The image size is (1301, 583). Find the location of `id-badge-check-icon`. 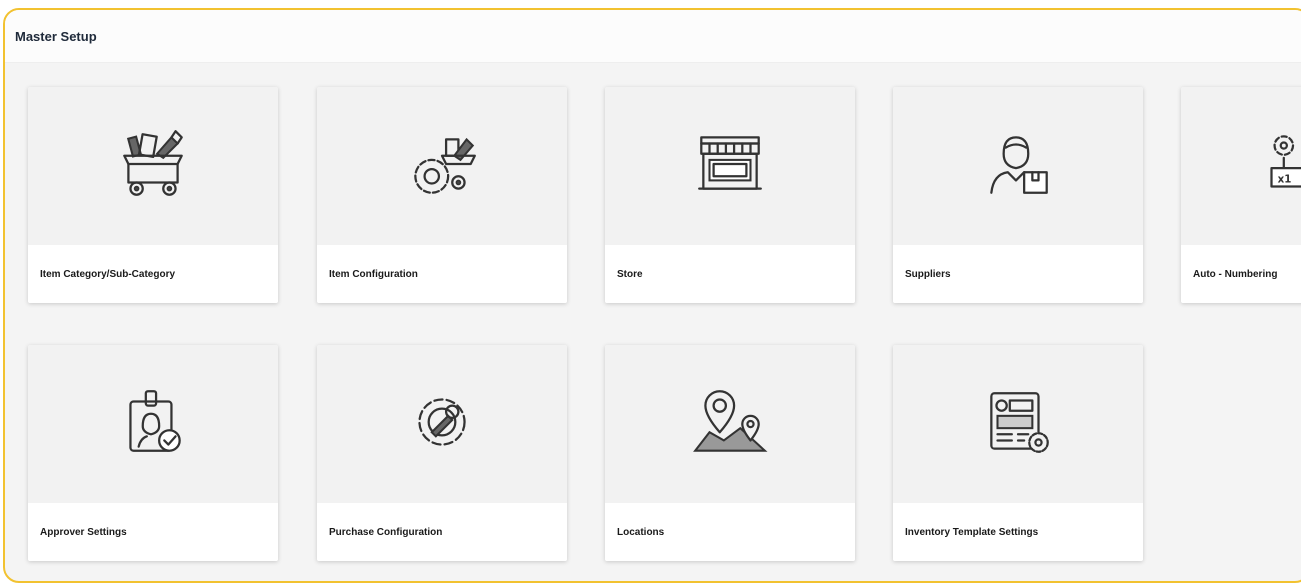

id-badge-check-icon is located at coordinates (153, 424).